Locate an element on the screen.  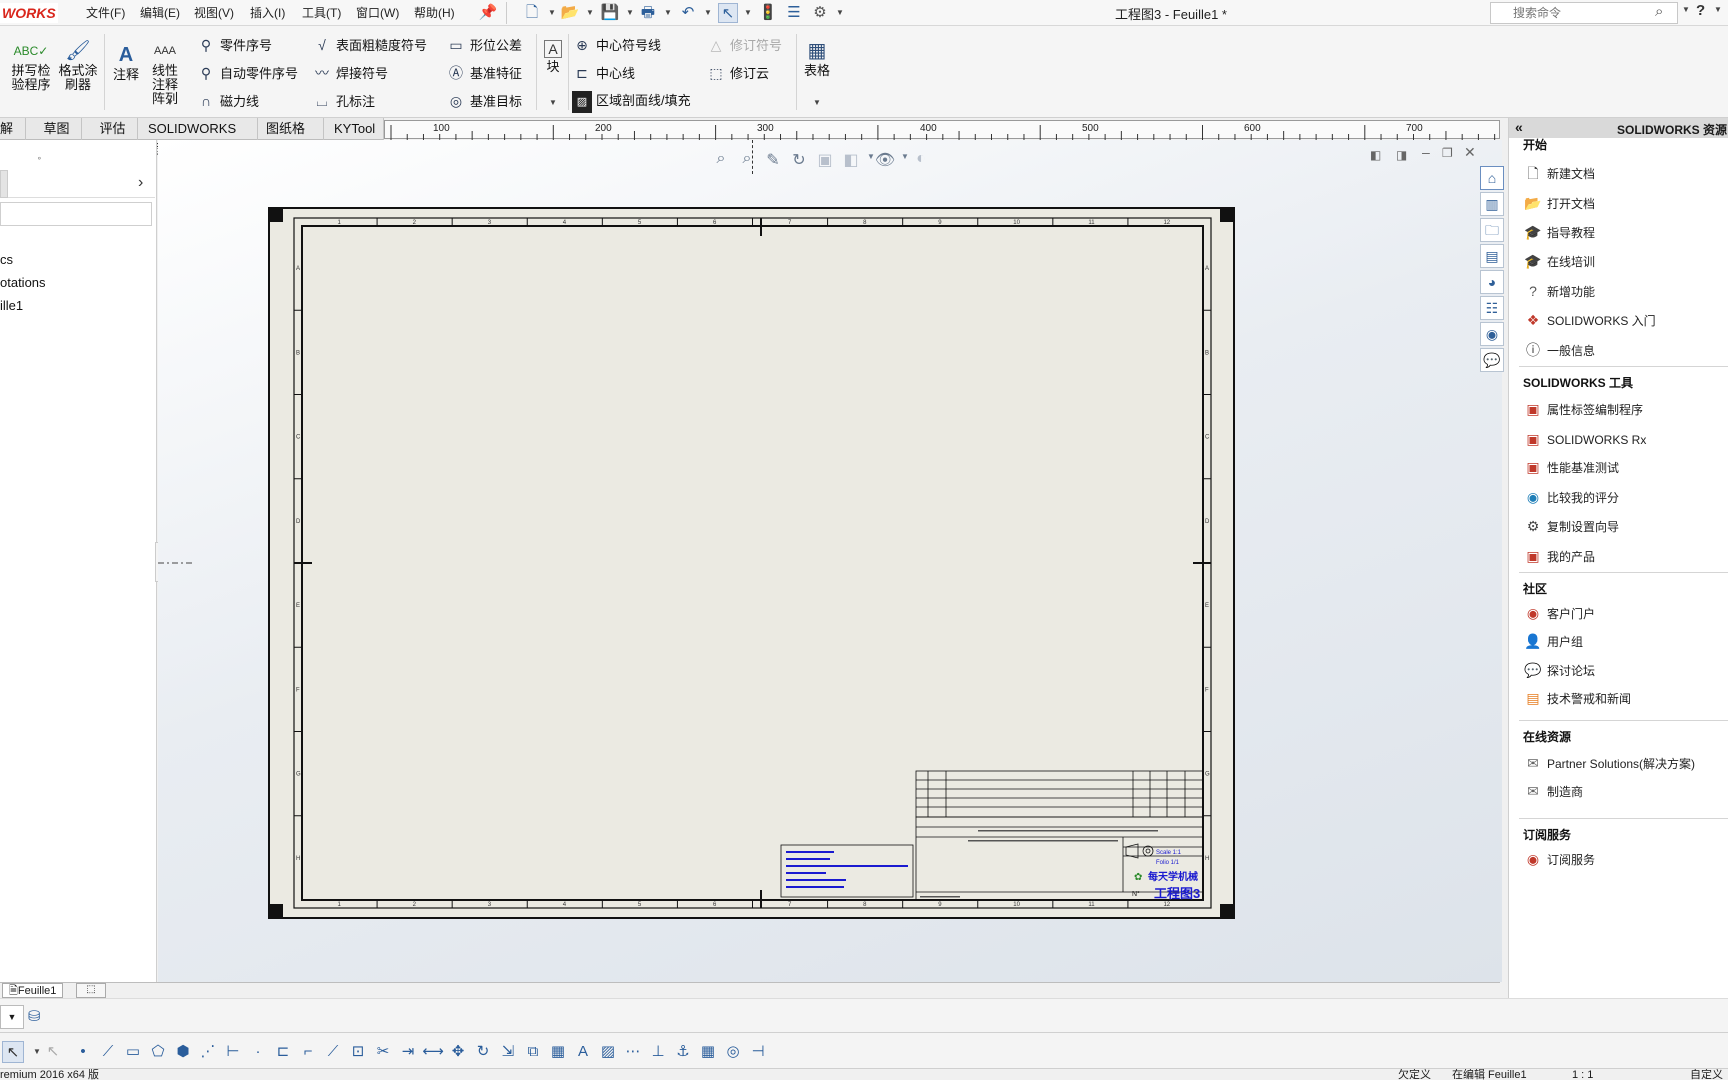
task-pane-link: 👤 用户组 is located at coordinates (1553, 641).